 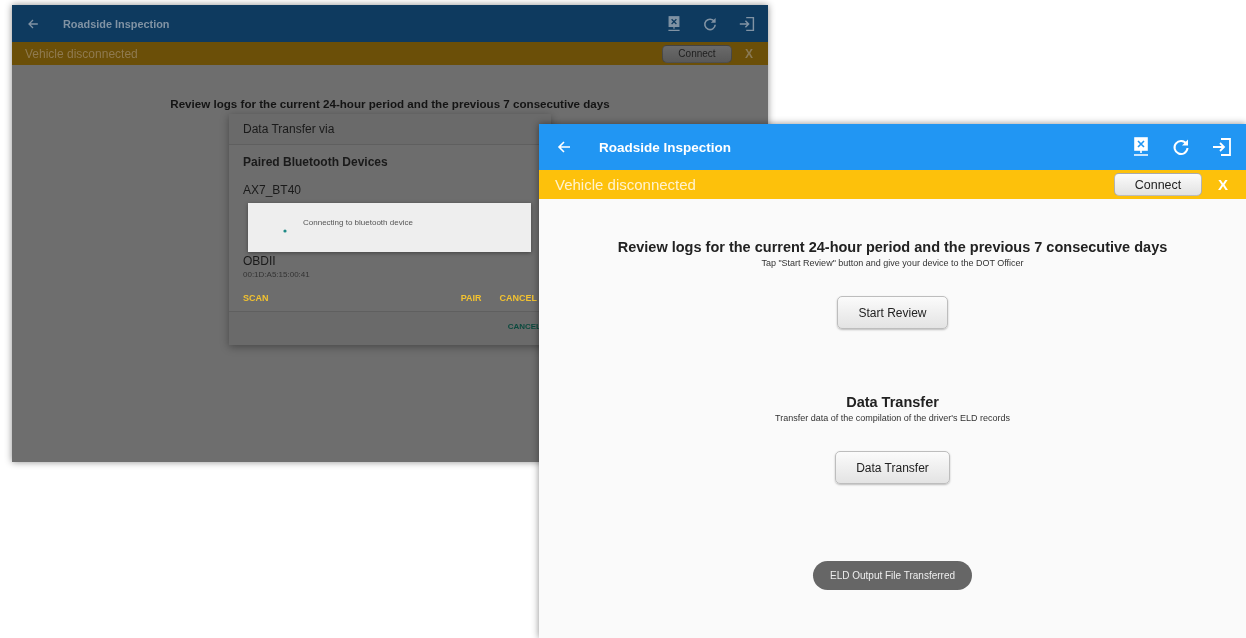 I want to click on dialog-action-button: CANCEL, so click(x=518, y=298).